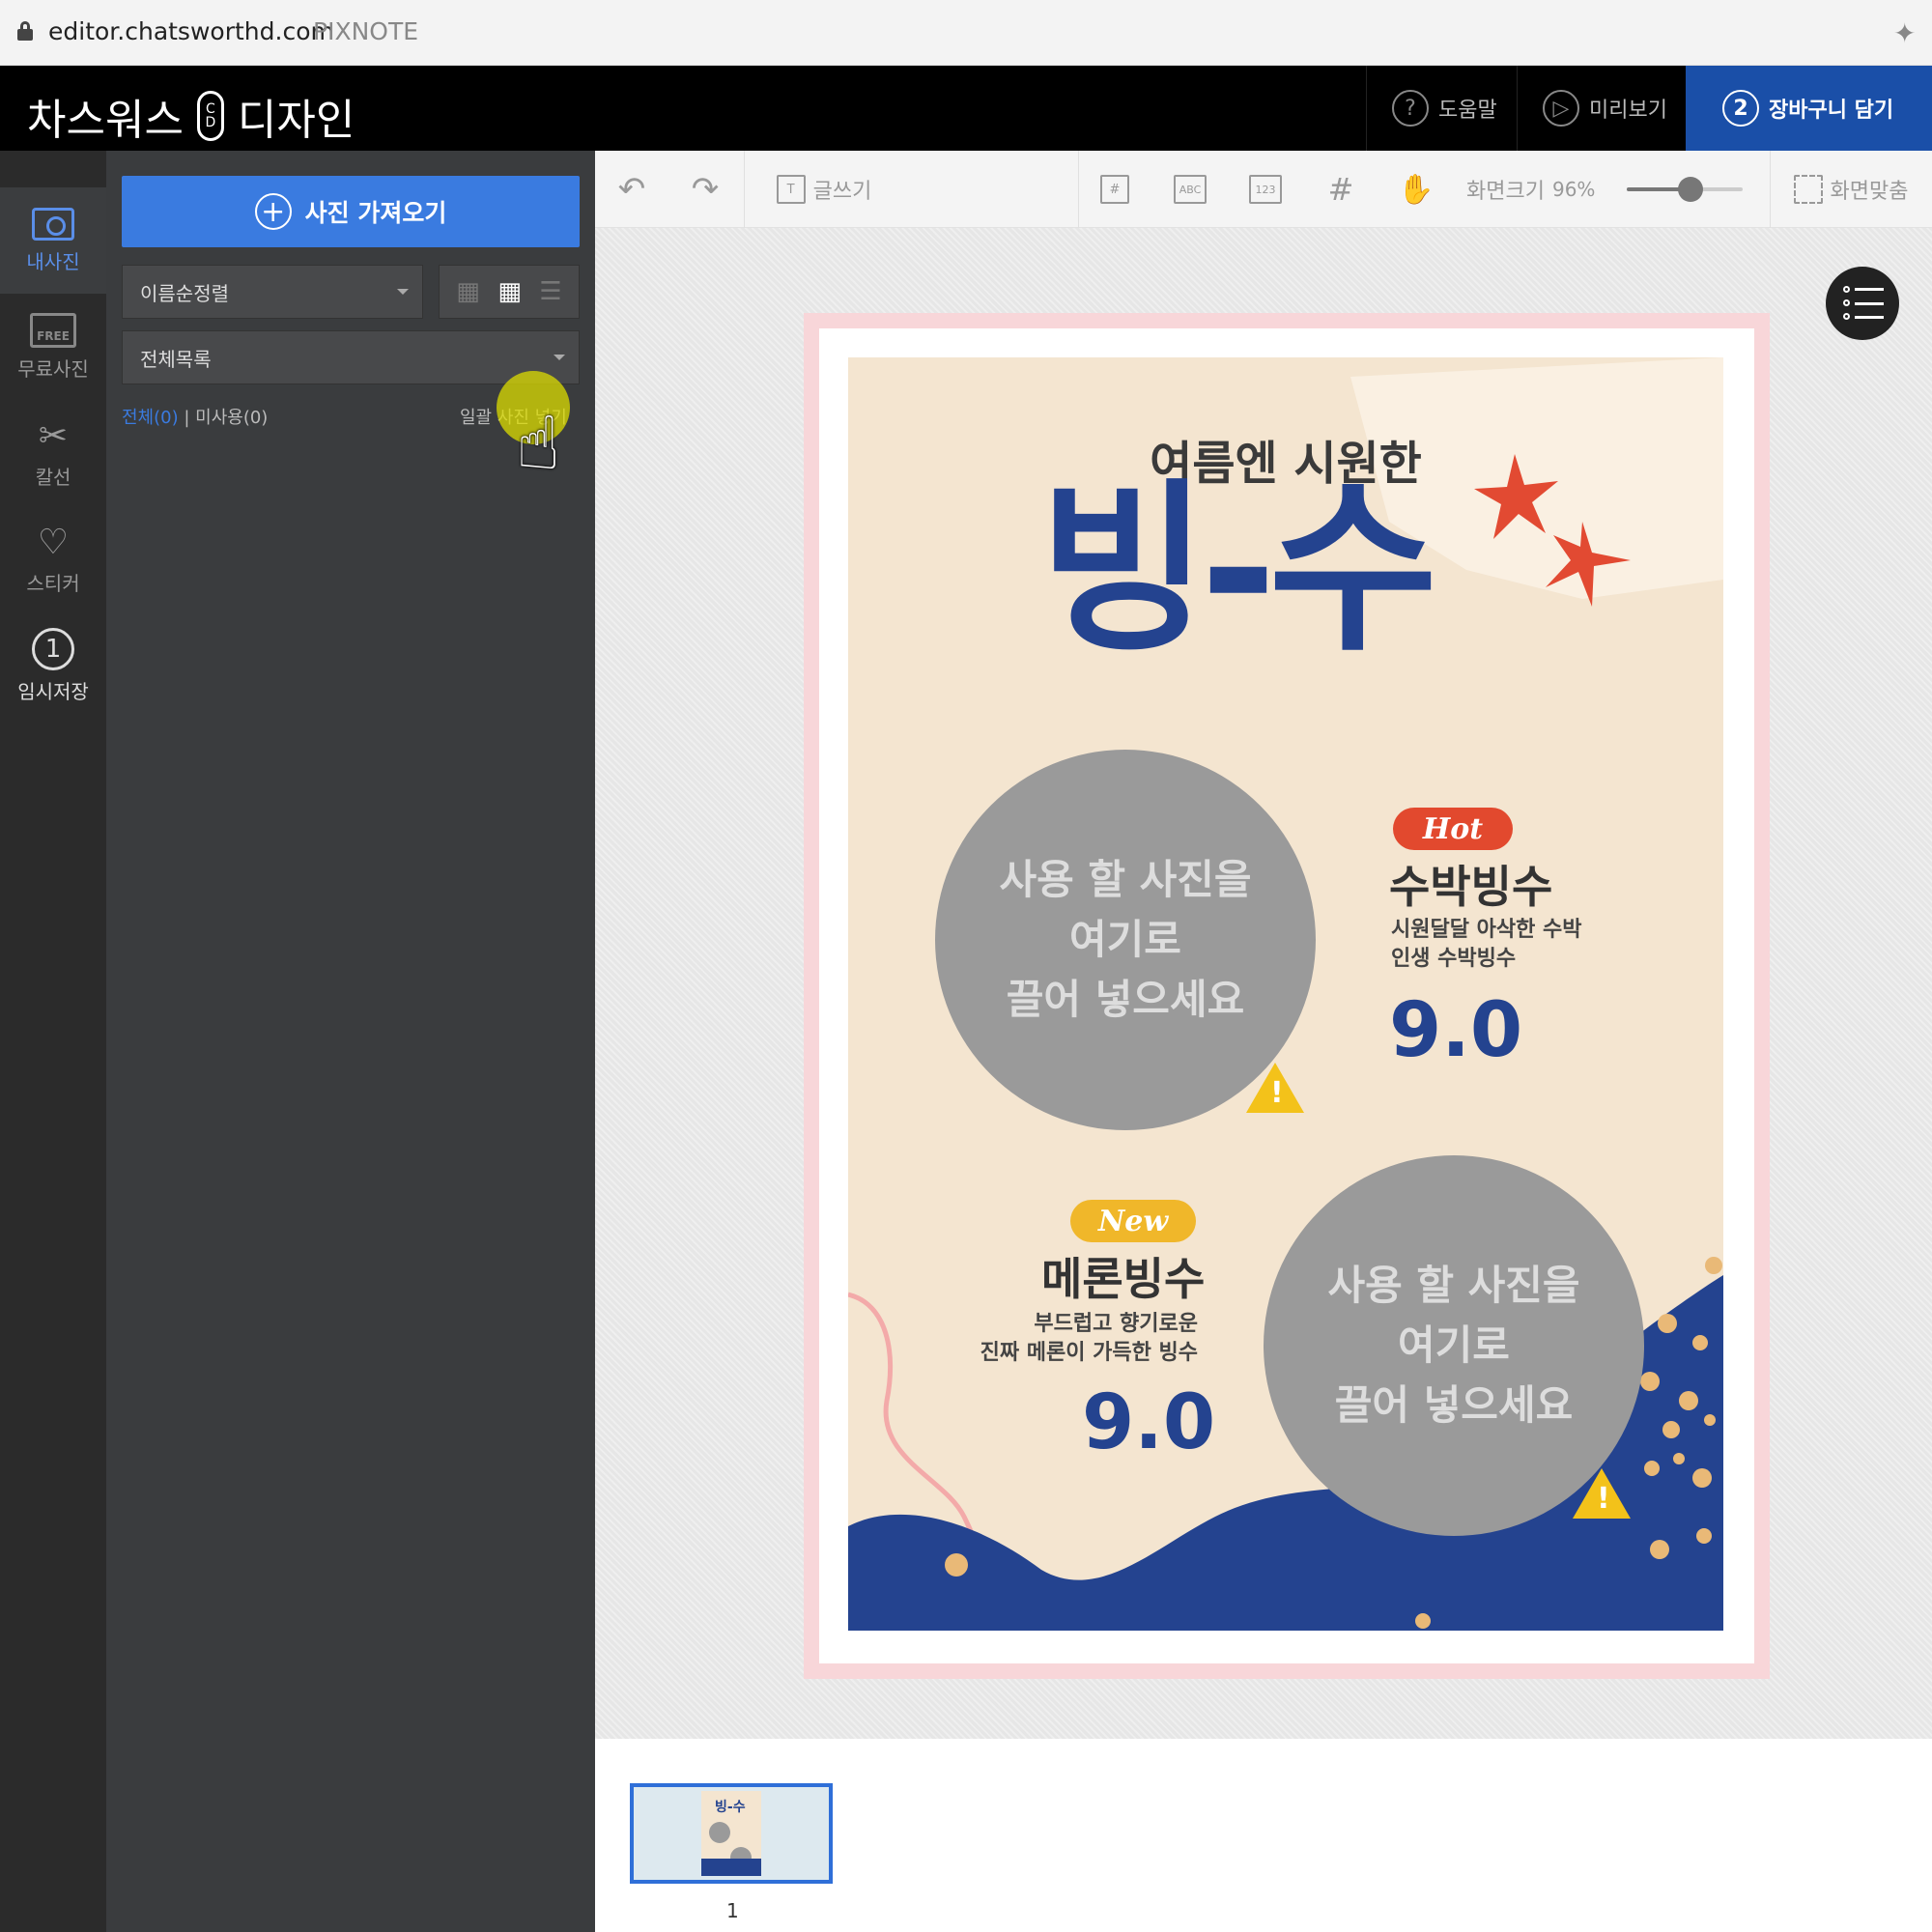 The width and height of the screenshot is (1932, 1932). I want to click on brand-name-right: 디자인, so click(296, 120).